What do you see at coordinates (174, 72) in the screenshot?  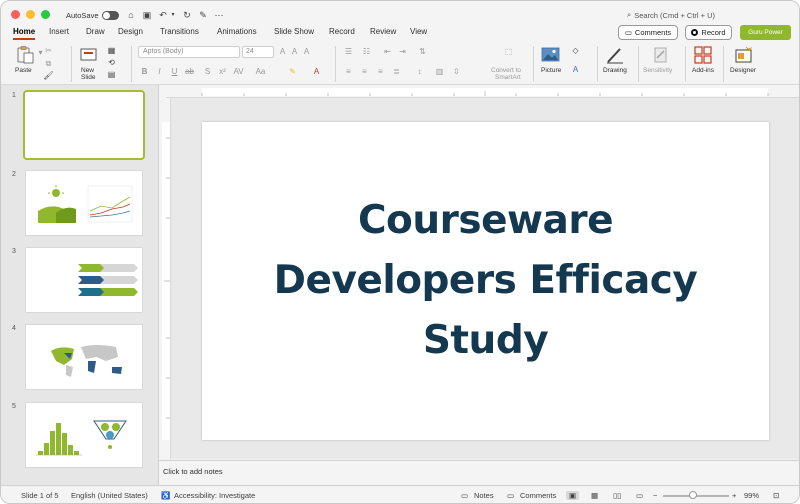 I see `underline-icon: U` at bounding box center [174, 72].